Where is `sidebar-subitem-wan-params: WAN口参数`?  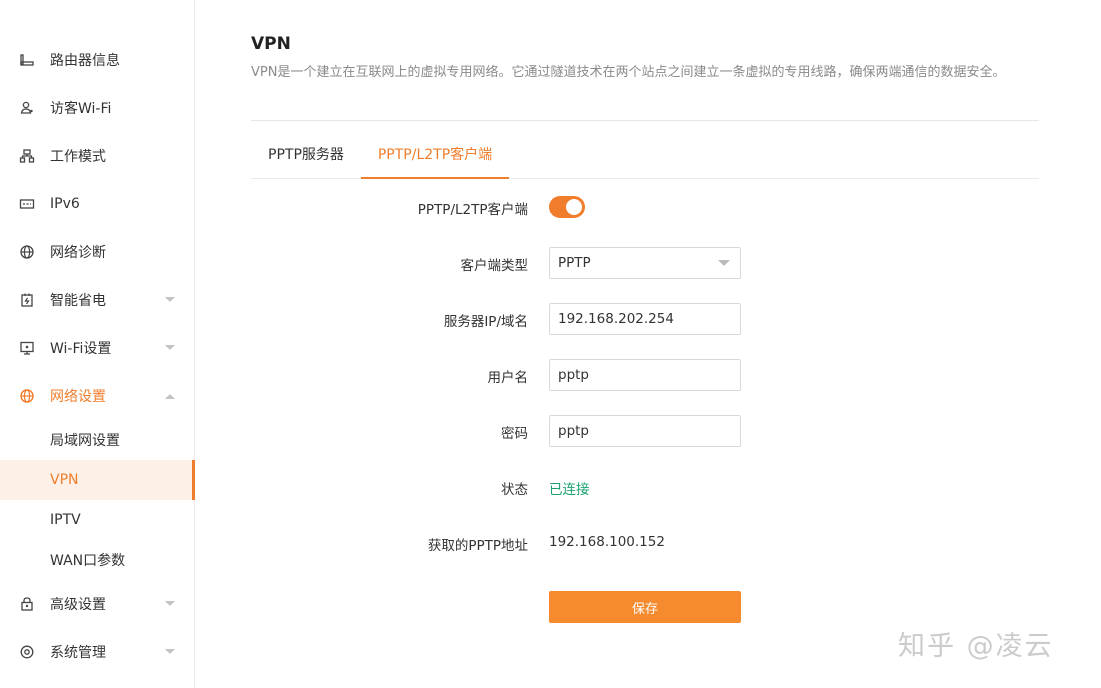 sidebar-subitem-wan-params: WAN口参数 is located at coordinates (97, 560).